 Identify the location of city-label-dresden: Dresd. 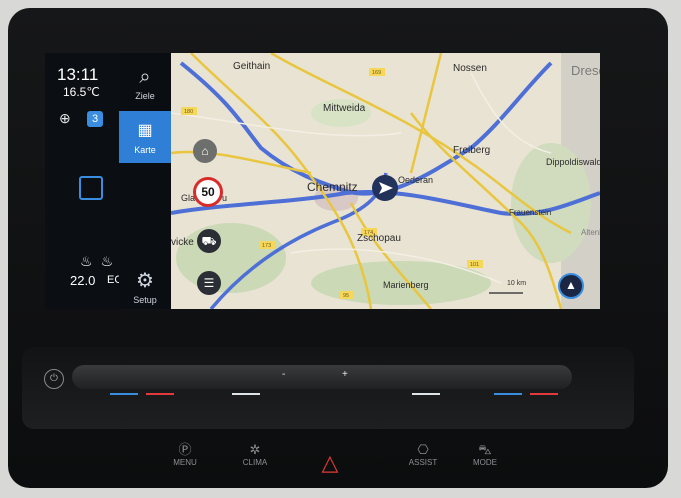
(585, 70).